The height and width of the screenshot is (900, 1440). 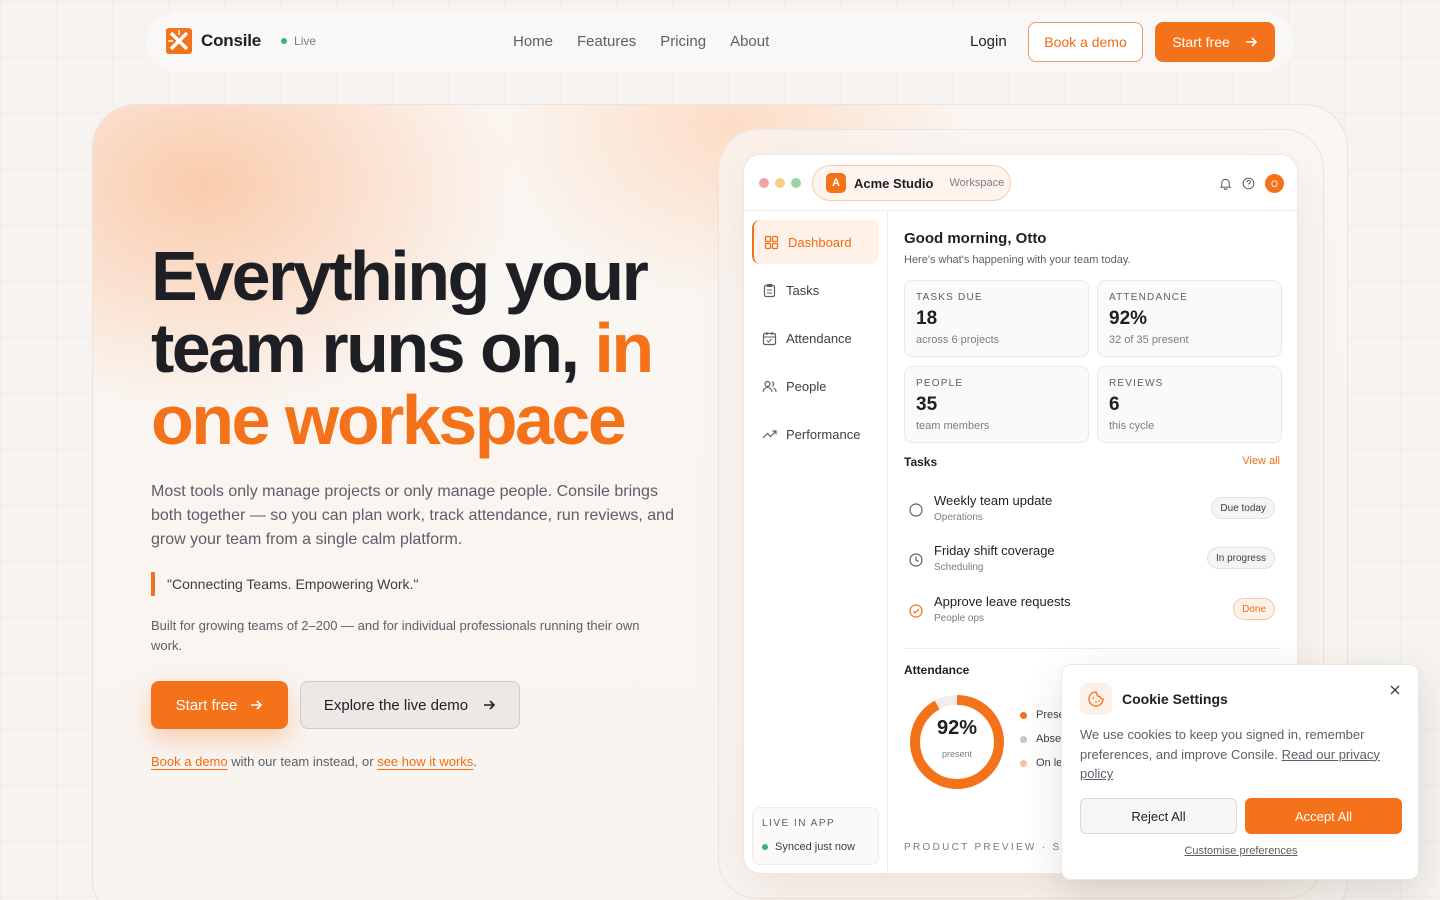 I want to click on sidebar-item-dashboard: Dashboard, so click(x=815, y=242).